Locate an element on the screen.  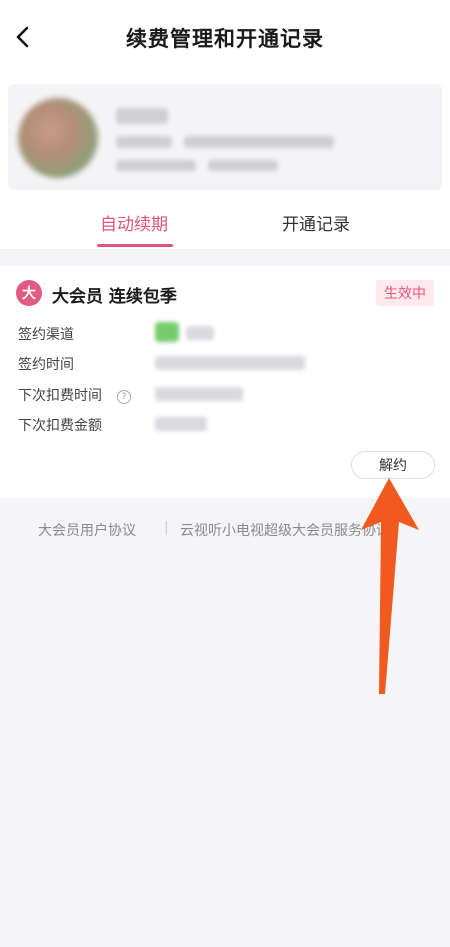
status-badge: 生效中 is located at coordinates (405, 293).